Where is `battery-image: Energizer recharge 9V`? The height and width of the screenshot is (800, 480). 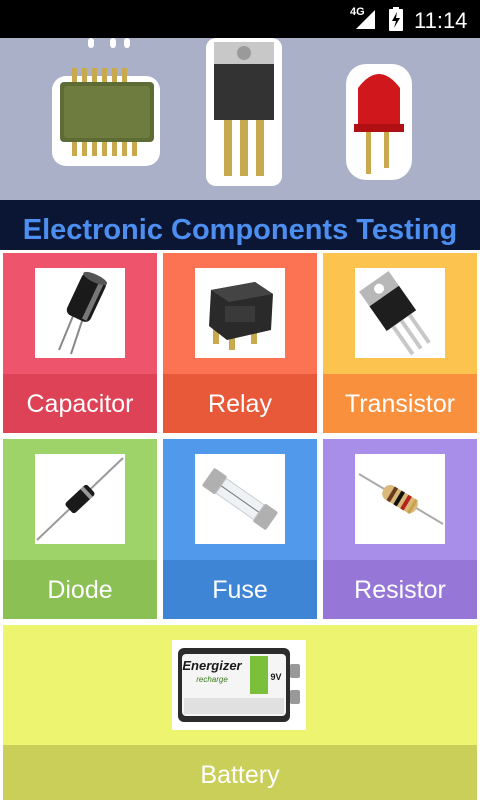 battery-image: Energizer recharge 9V is located at coordinates (239, 685).